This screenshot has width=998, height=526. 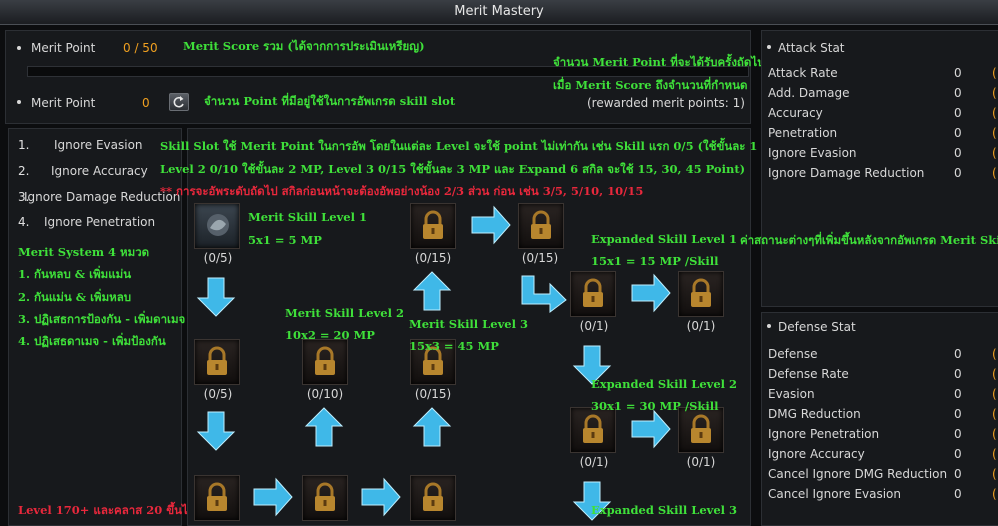 I want to click on note-lvl1-cost: 5x1 = 5 MP, so click(x=285, y=240).